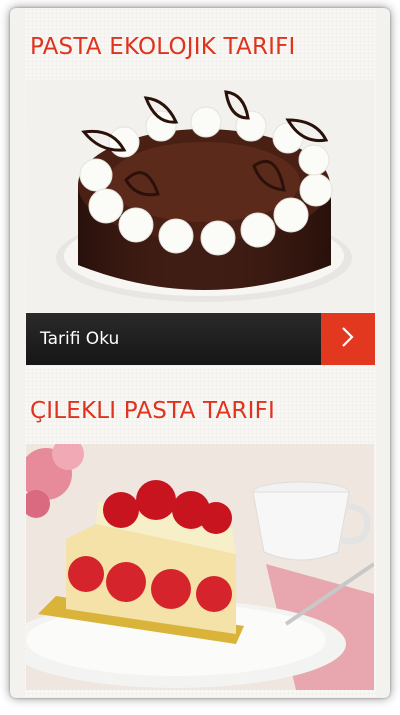  What do you see at coordinates (200, 339) in the screenshot?
I see `read-recipe-bar: Tarifi Oku` at bounding box center [200, 339].